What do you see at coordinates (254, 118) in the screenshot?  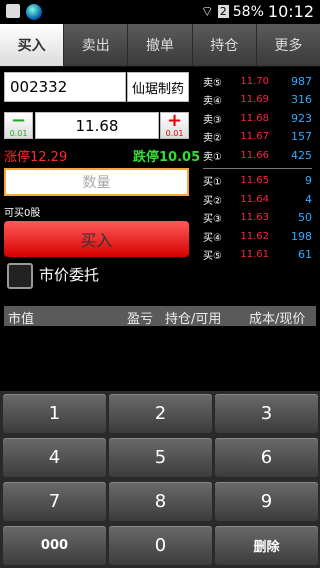 I see `level-price: 11.68` at bounding box center [254, 118].